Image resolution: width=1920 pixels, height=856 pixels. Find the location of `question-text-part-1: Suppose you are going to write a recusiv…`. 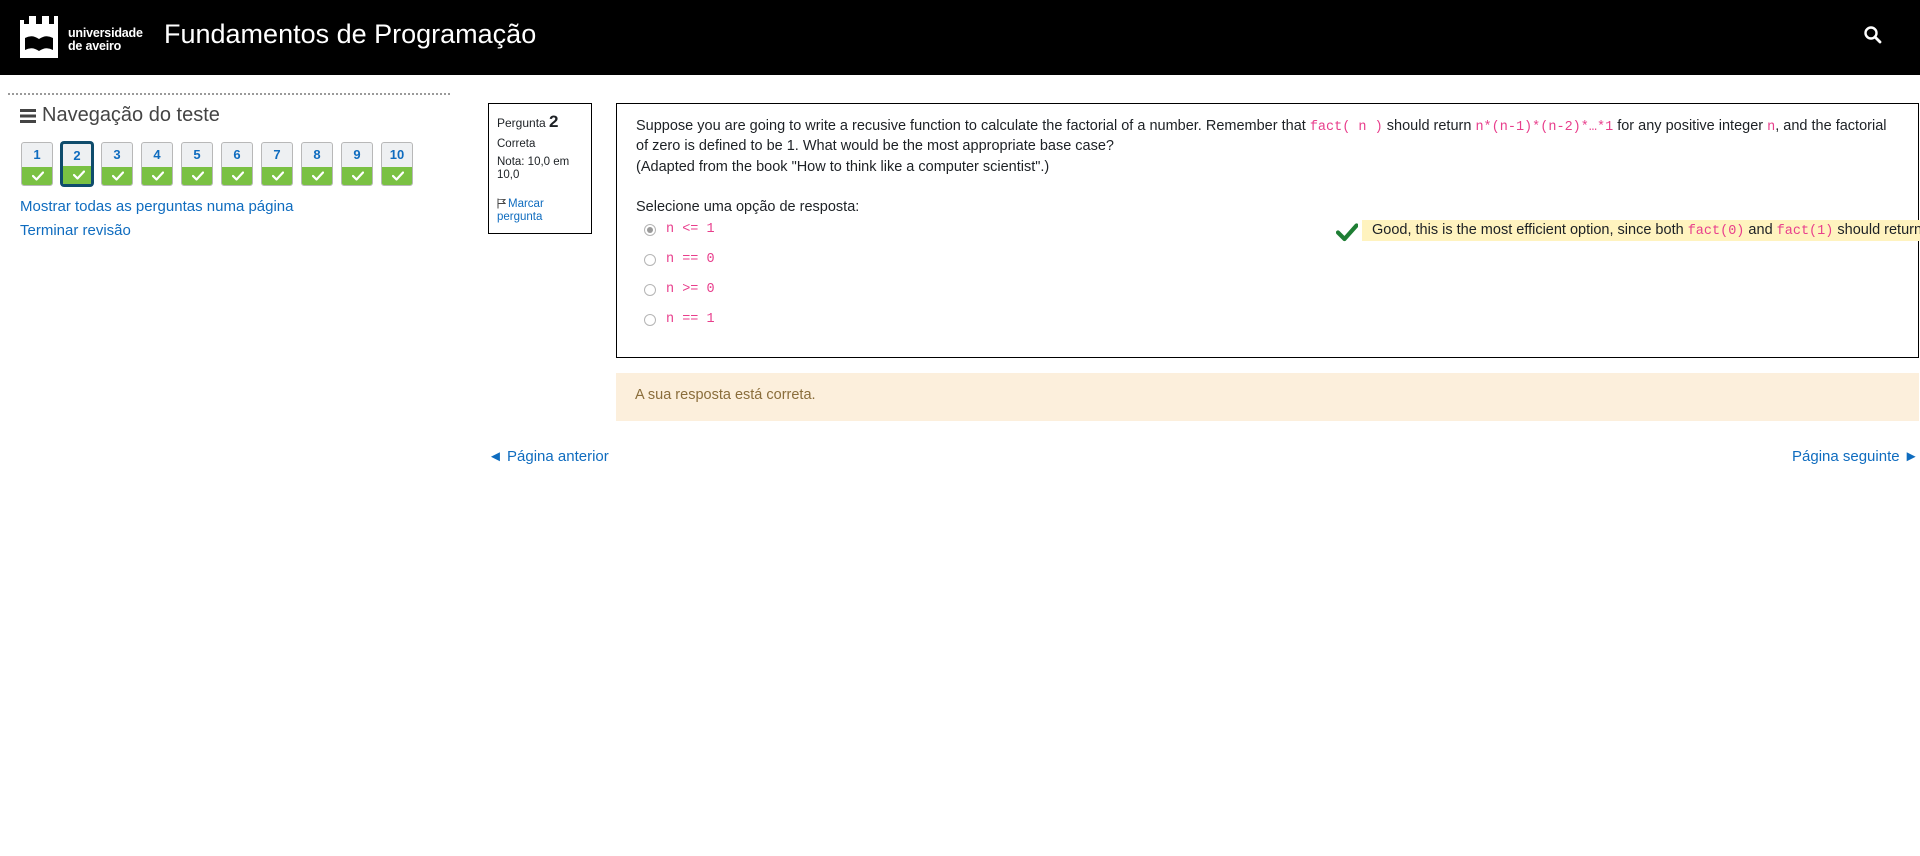

question-text-part-1: Suppose you are going to write a recusiv… is located at coordinates (973, 126).